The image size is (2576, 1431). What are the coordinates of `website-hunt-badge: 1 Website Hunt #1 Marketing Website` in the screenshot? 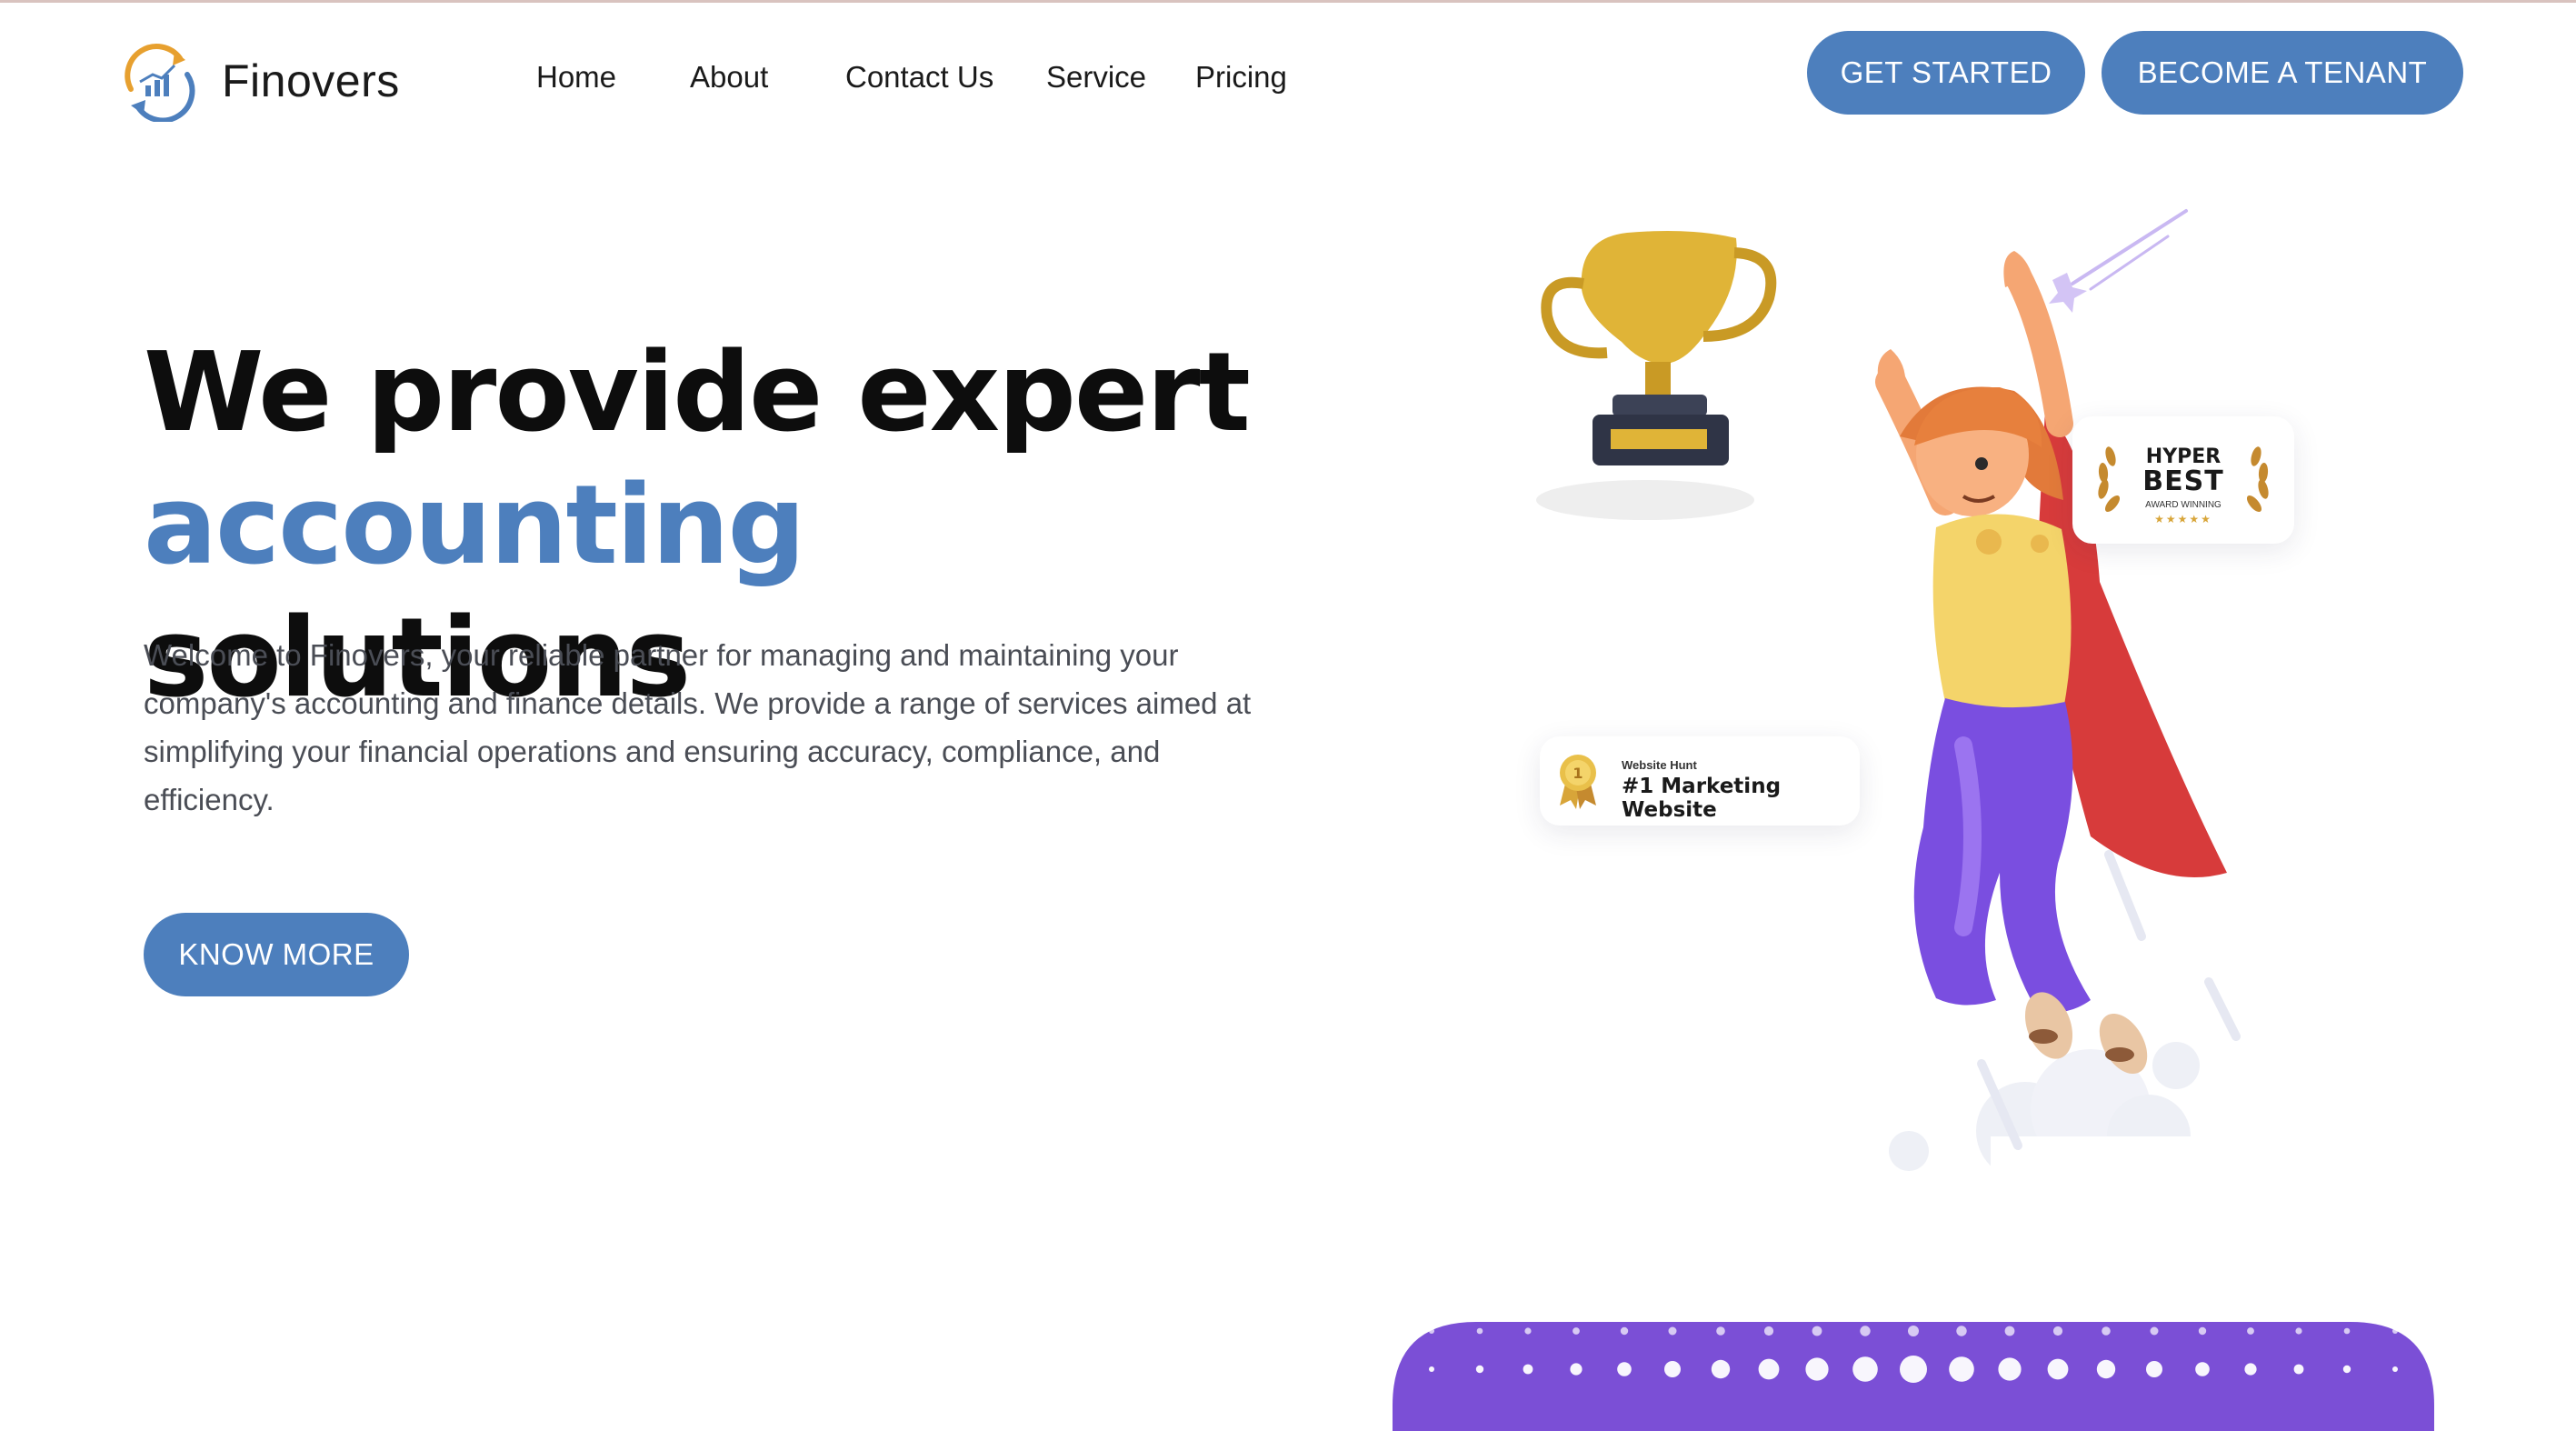 It's located at (1700, 781).